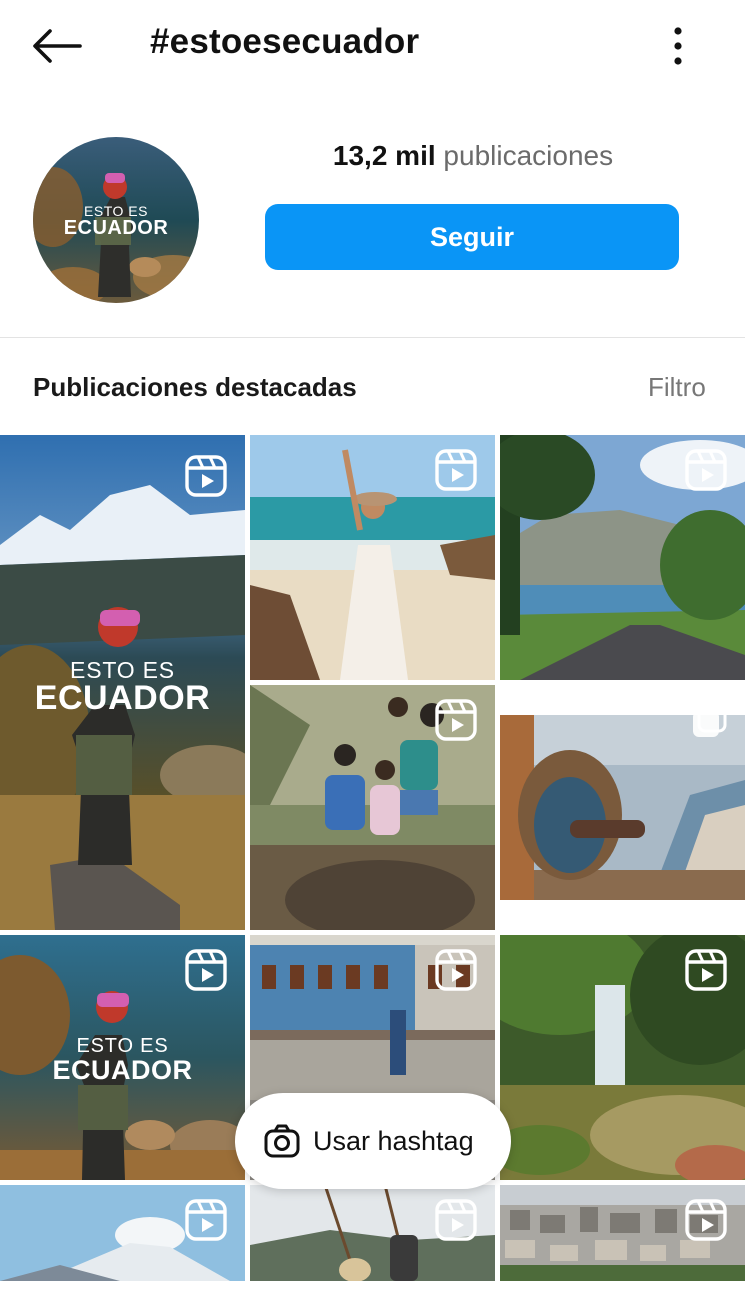 This screenshot has width=745, height=1299. I want to click on posts-count: 13,2 mil publicaciones, so click(473, 156).